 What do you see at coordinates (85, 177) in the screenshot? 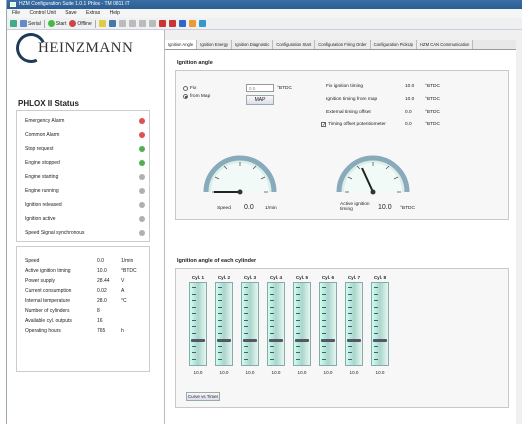
I see `status-row: Engine starting` at bounding box center [85, 177].